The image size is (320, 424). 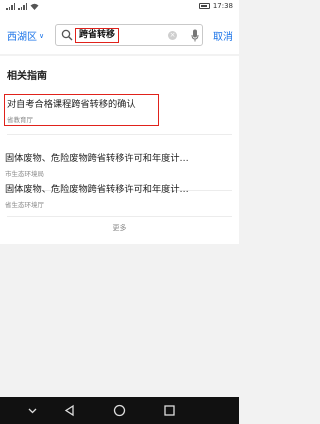 What do you see at coordinates (223, 35) in the screenshot?
I see `cancel-button: 取消` at bounding box center [223, 35].